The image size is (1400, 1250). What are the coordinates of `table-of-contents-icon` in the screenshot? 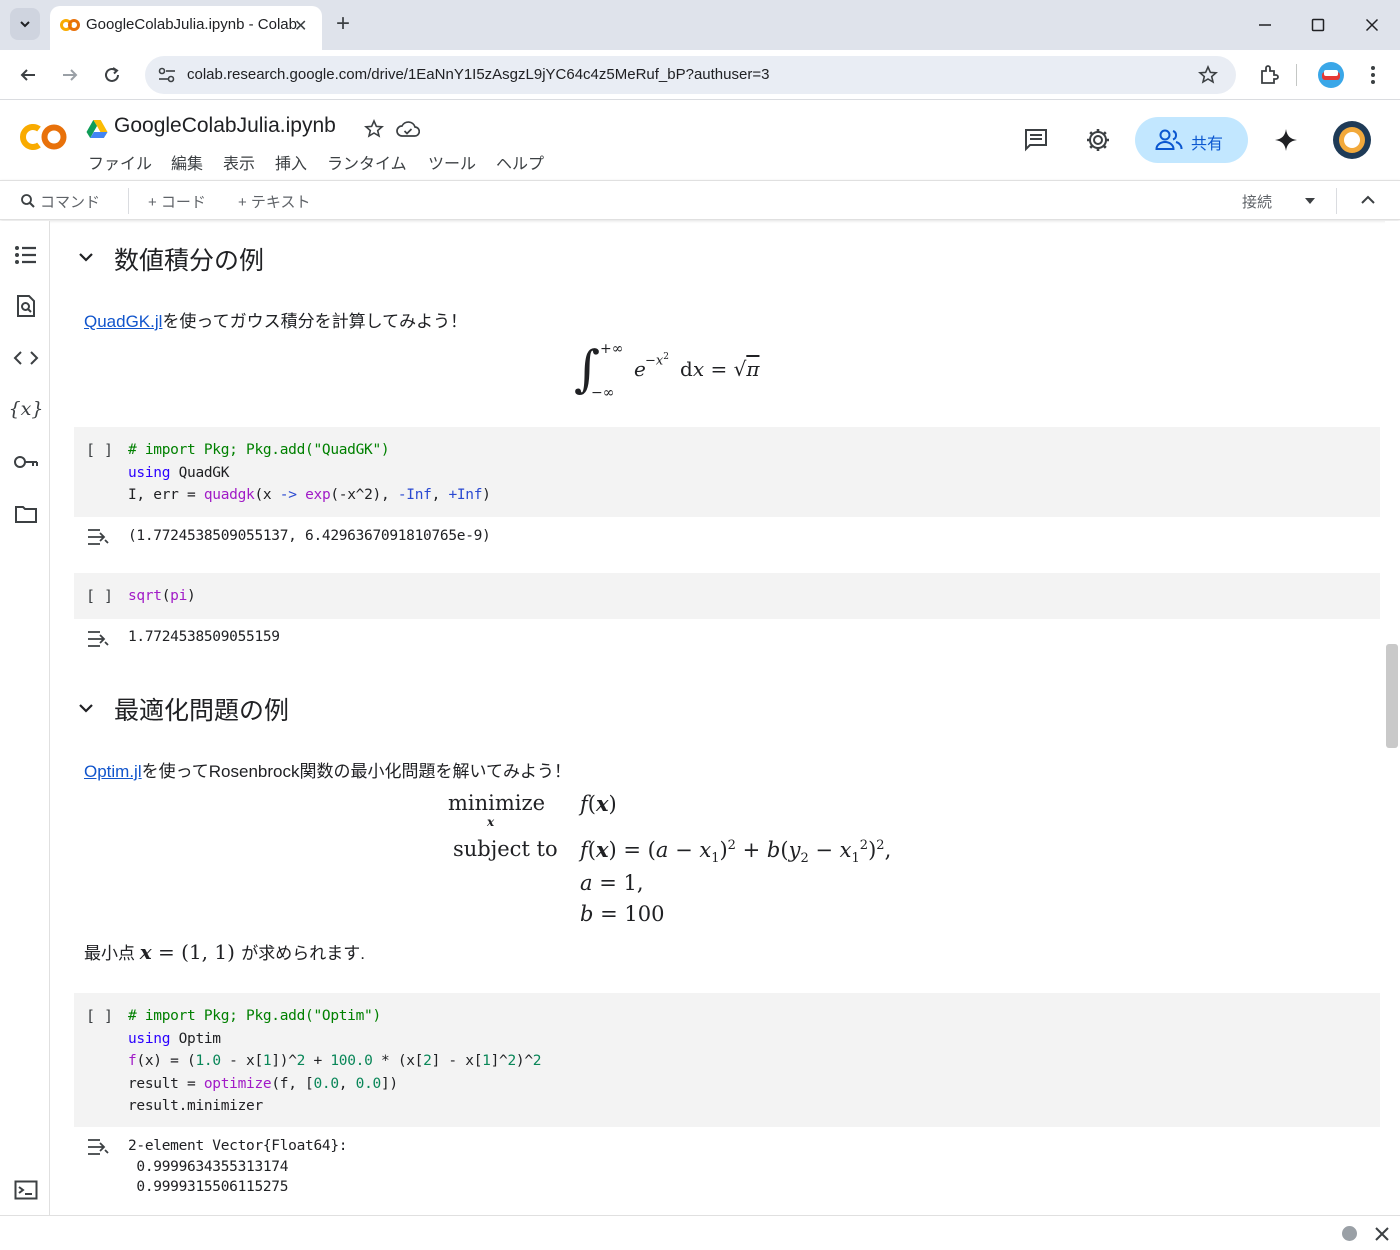 It's located at (26, 255).